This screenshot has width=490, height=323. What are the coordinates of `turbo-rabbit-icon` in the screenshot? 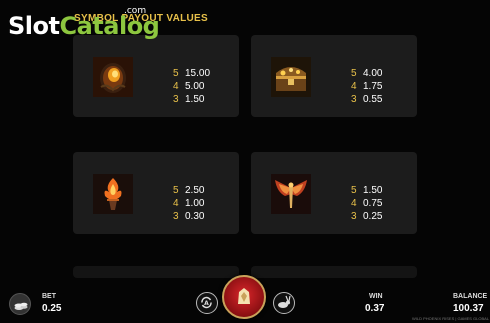 It's located at (283, 305).